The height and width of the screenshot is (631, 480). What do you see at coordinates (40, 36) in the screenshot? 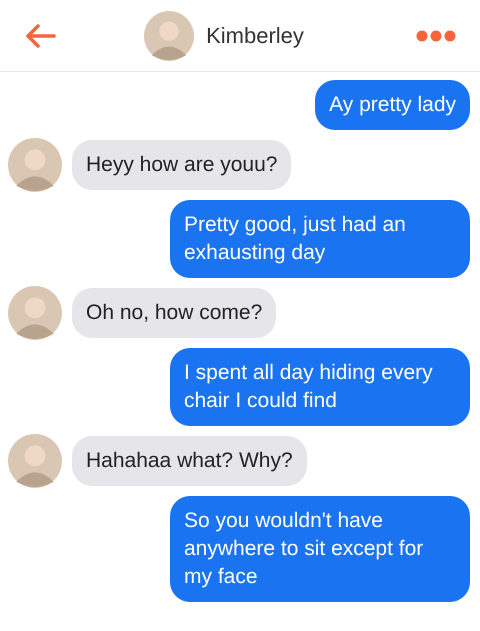
I see `back-arrow-icon` at bounding box center [40, 36].